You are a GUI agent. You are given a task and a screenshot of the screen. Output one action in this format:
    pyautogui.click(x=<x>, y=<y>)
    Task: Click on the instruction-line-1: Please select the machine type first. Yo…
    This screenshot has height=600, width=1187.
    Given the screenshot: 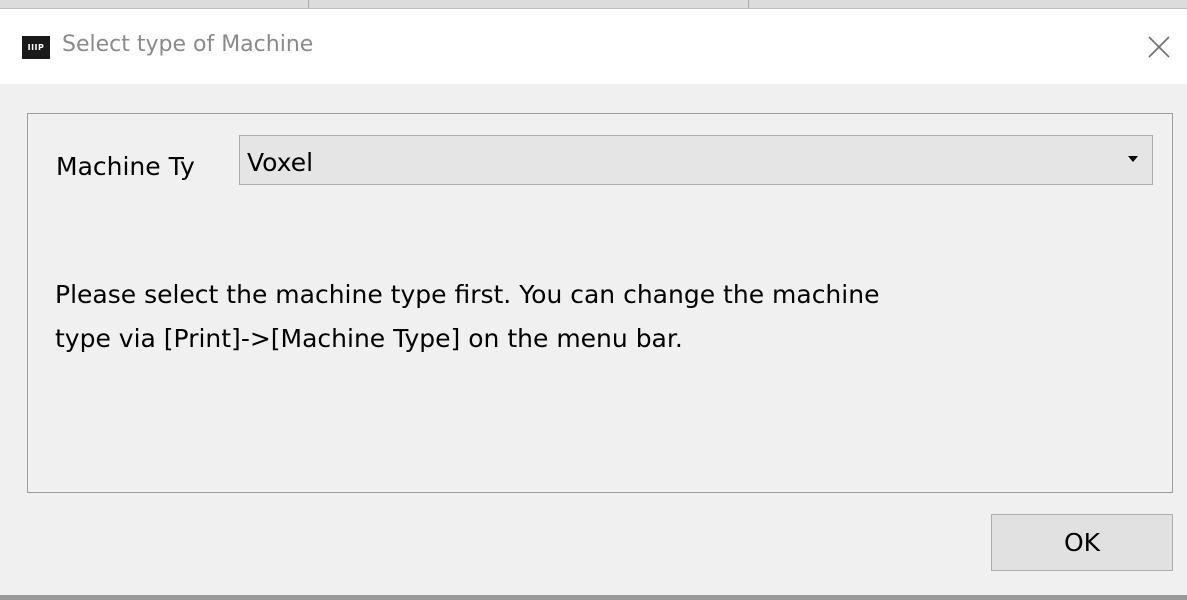 What is the action you would take?
    pyautogui.click(x=467, y=294)
    